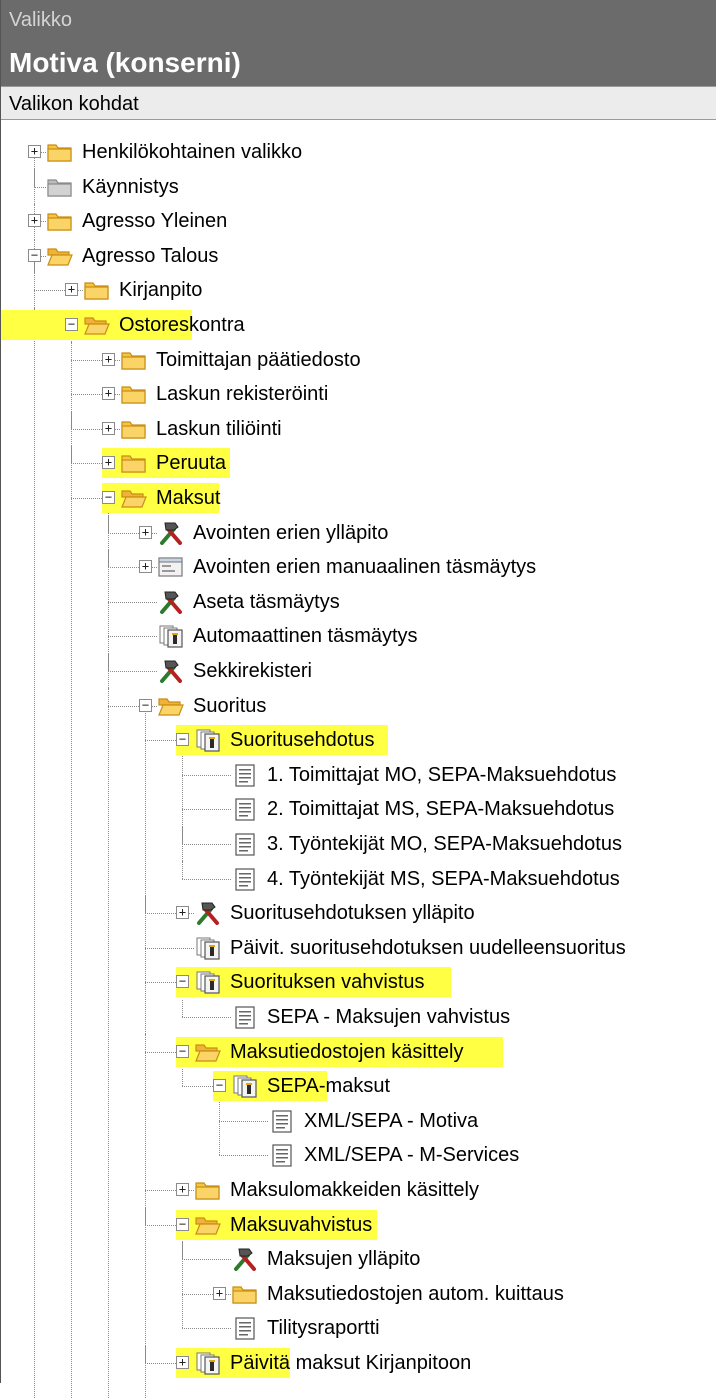 This screenshot has width=716, height=1398. What do you see at coordinates (444, 844) in the screenshot?
I see `tree-node-label: 3. Työntekijät MO, SEPA-Maksuehdotus` at bounding box center [444, 844].